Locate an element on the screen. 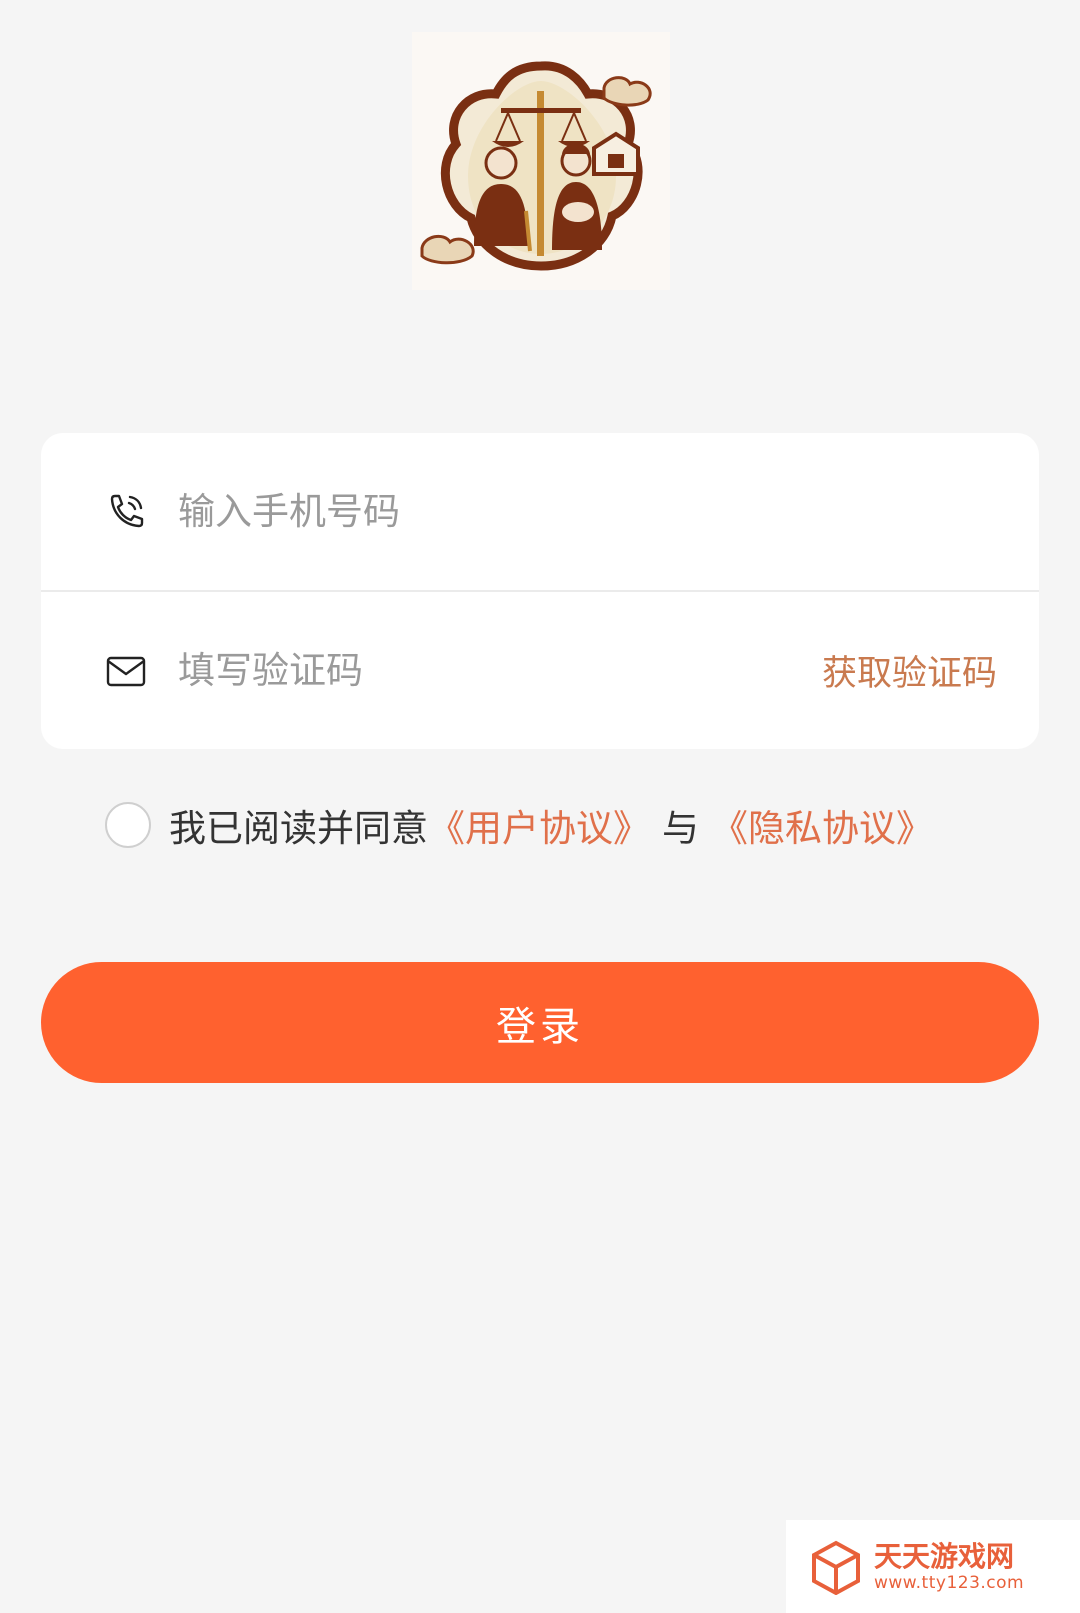 This screenshot has width=1080, height=1613. phone-input is located at coordinates (608, 511).